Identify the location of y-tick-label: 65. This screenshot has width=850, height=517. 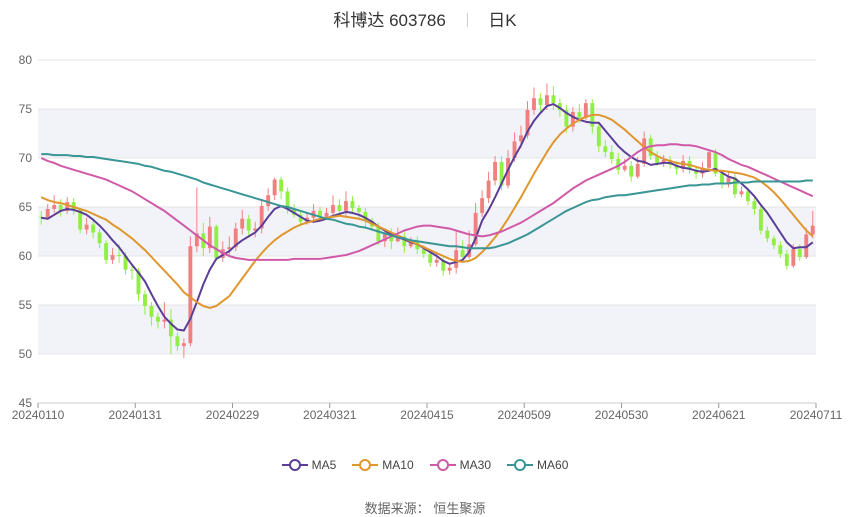
(26, 207).